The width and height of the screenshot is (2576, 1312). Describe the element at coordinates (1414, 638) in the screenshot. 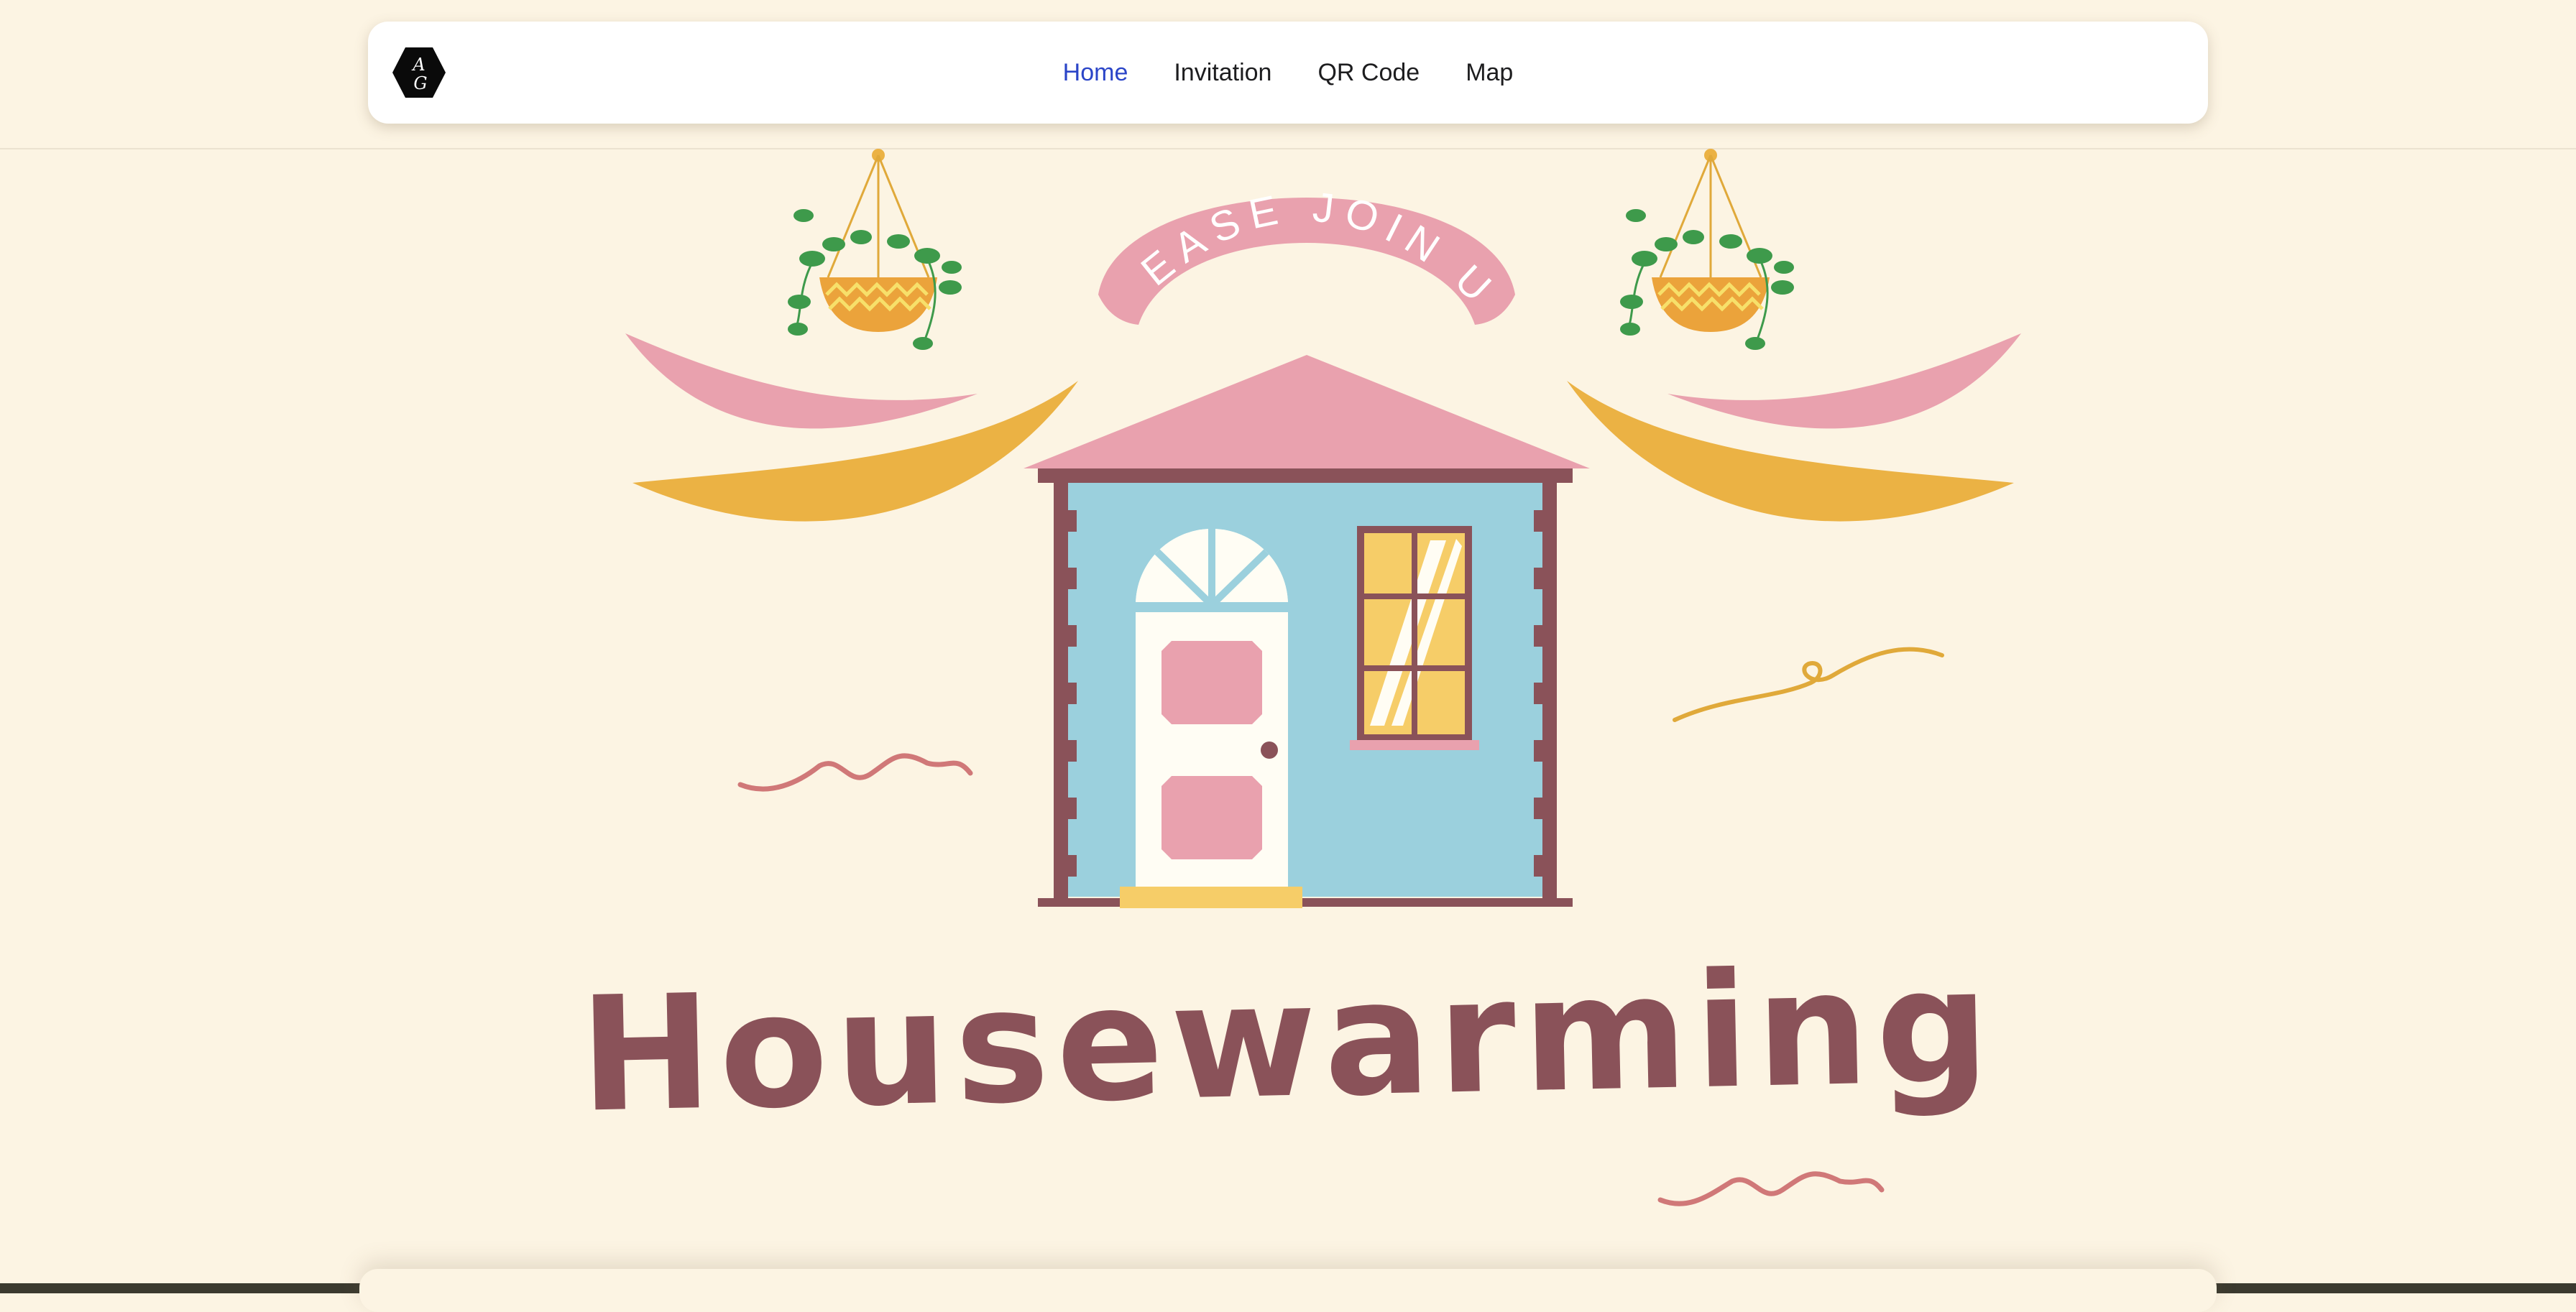

I see `house-window` at that location.